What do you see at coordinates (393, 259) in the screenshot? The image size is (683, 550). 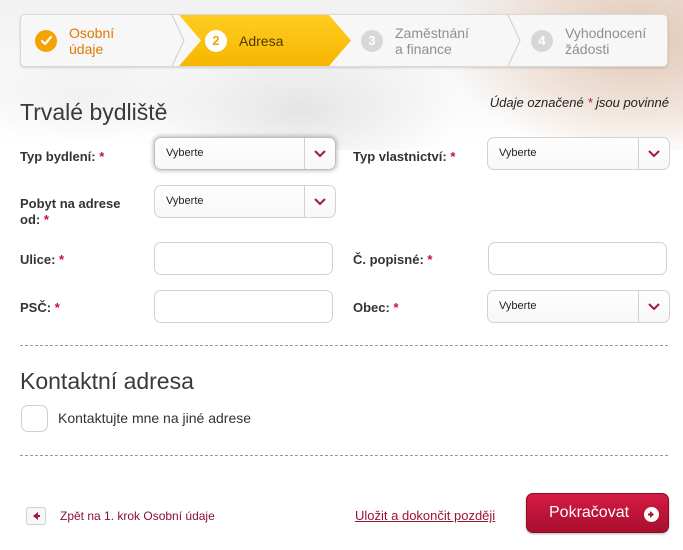 I see `house-number-label: Č. popisné: *` at bounding box center [393, 259].